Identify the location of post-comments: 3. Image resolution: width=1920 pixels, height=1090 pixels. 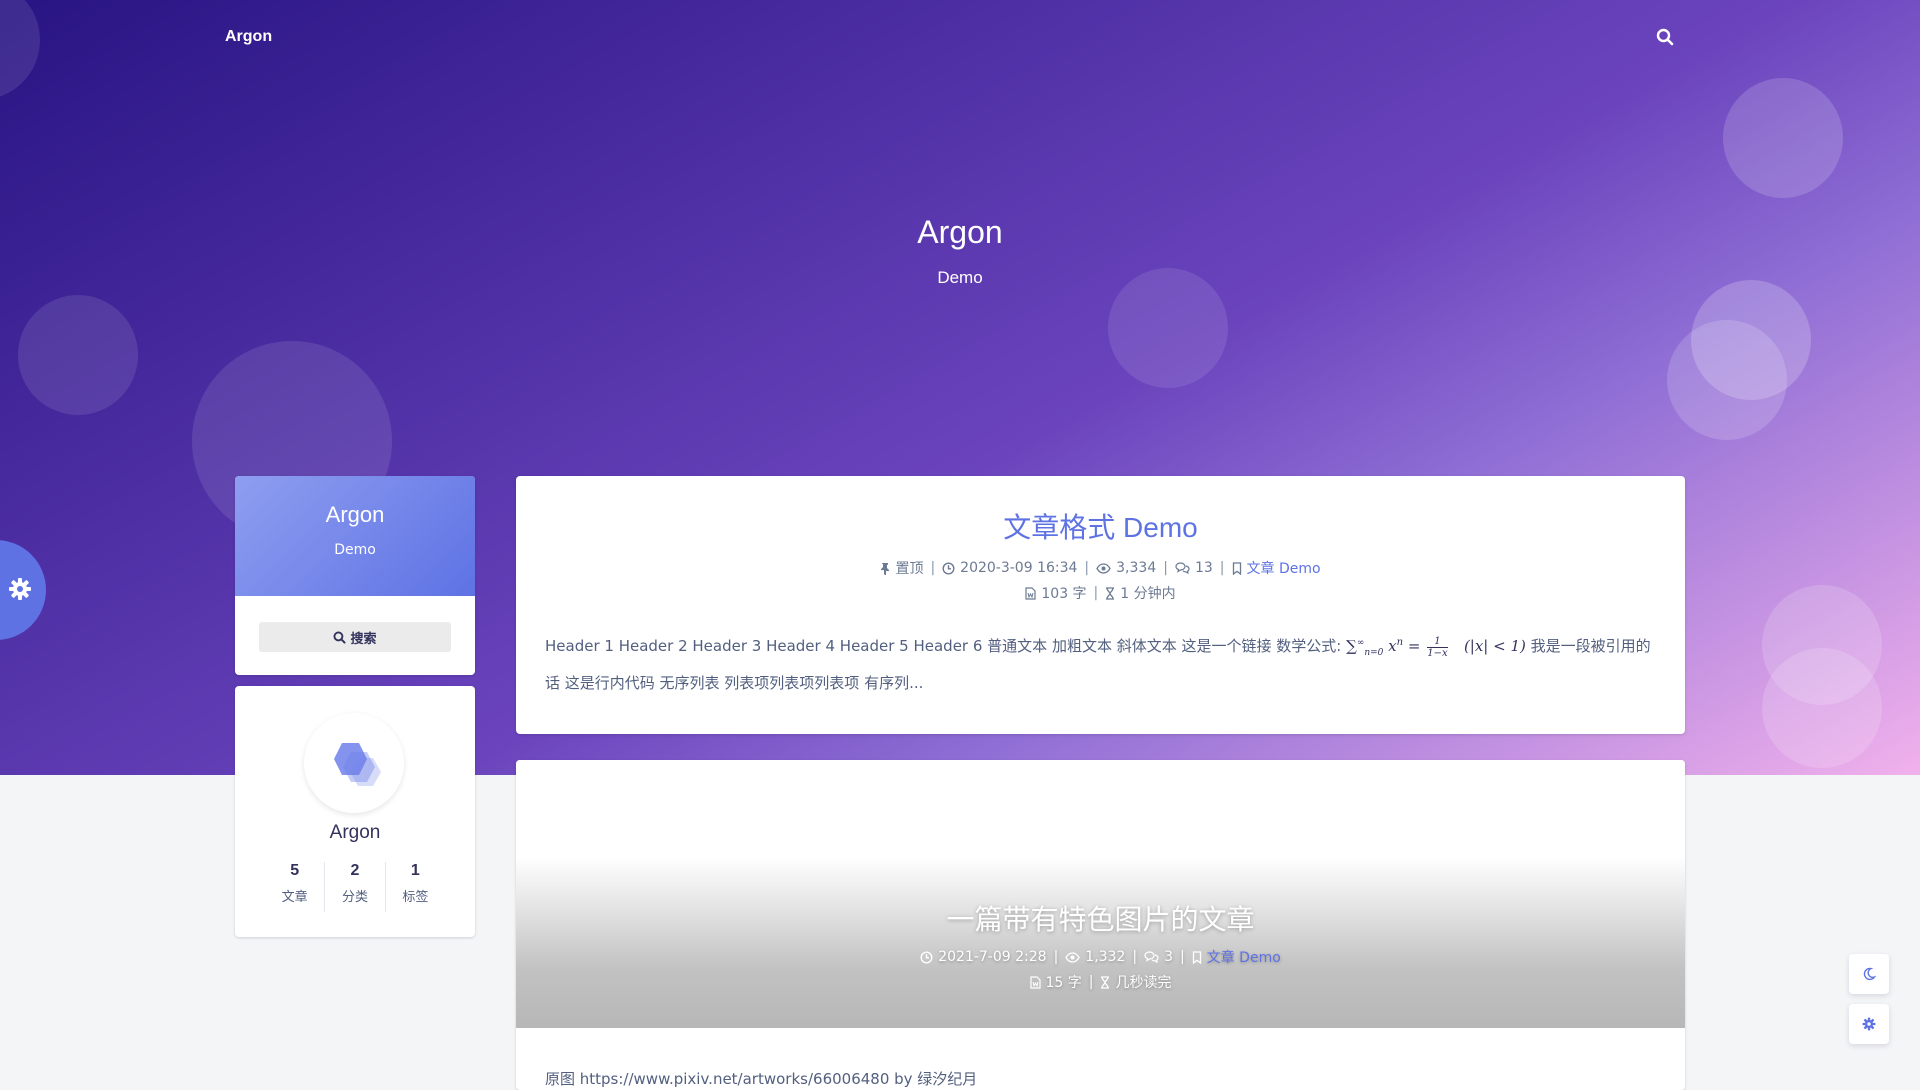
(1158, 957).